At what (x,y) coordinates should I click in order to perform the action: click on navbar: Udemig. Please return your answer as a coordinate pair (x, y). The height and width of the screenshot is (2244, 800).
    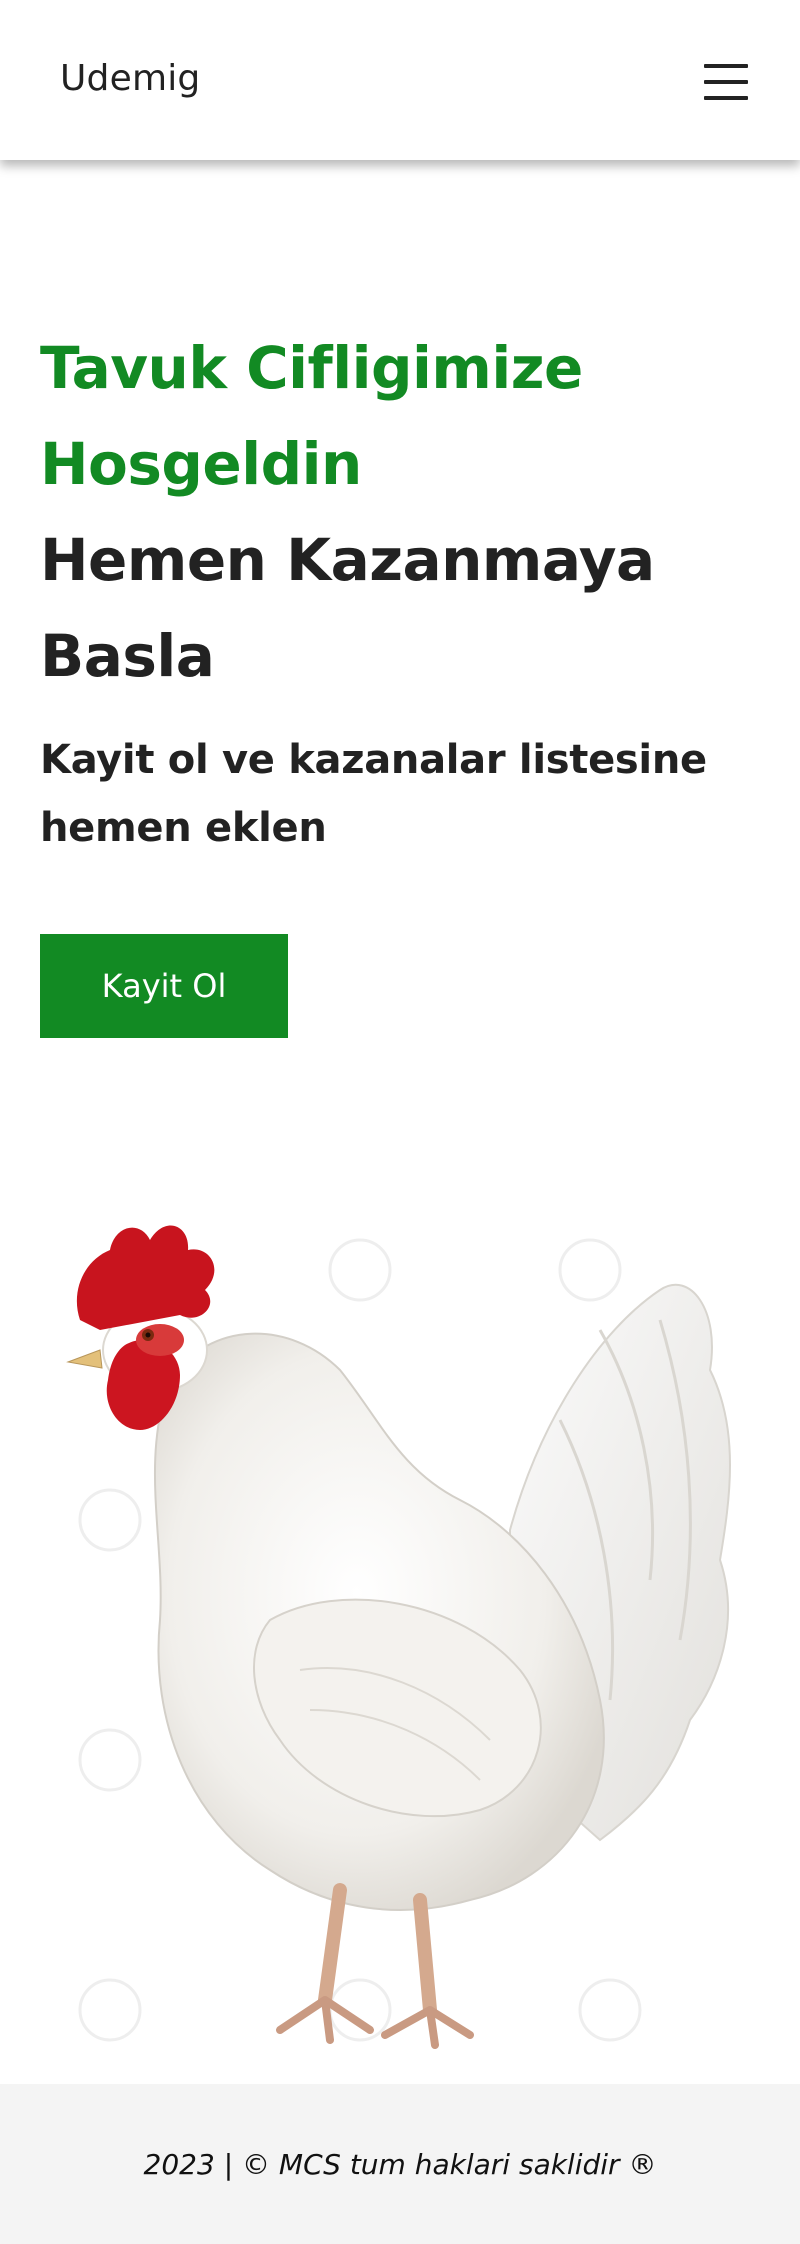
    Looking at the image, I should click on (400, 80).